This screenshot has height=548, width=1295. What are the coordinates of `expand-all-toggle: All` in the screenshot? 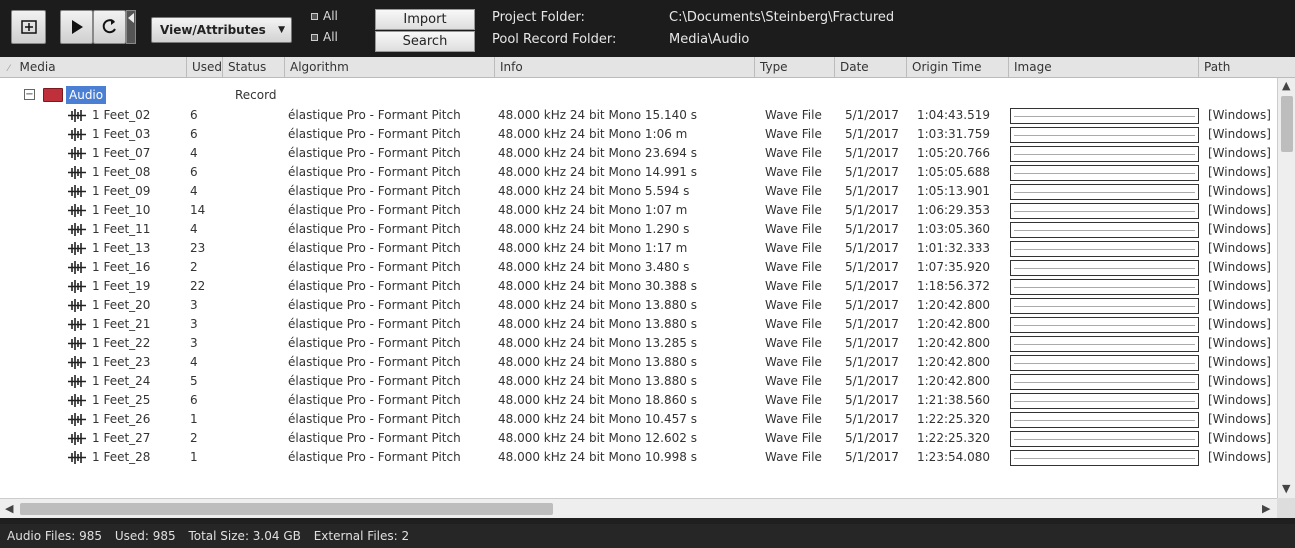 It's located at (324, 16).